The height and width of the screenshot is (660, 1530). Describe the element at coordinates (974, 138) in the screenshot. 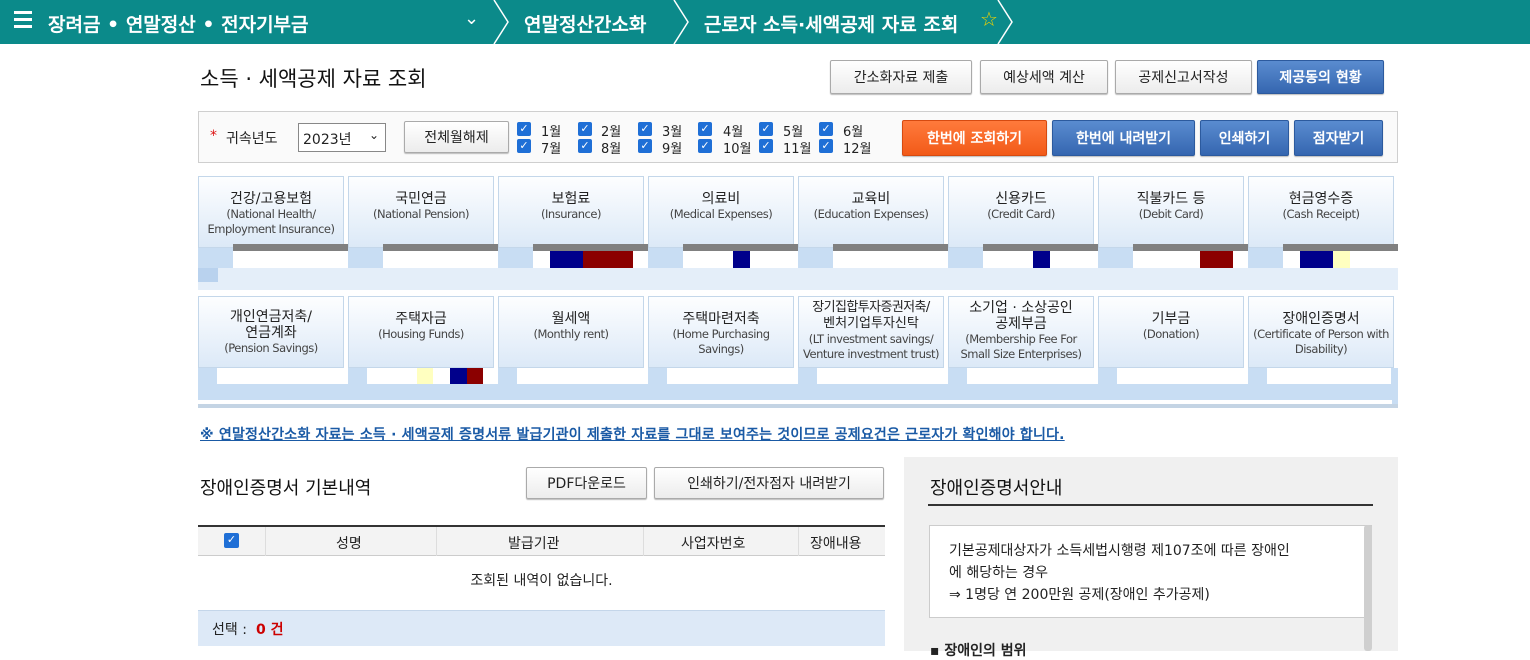

I see `query-all-button: 한번에 조회하기` at that location.